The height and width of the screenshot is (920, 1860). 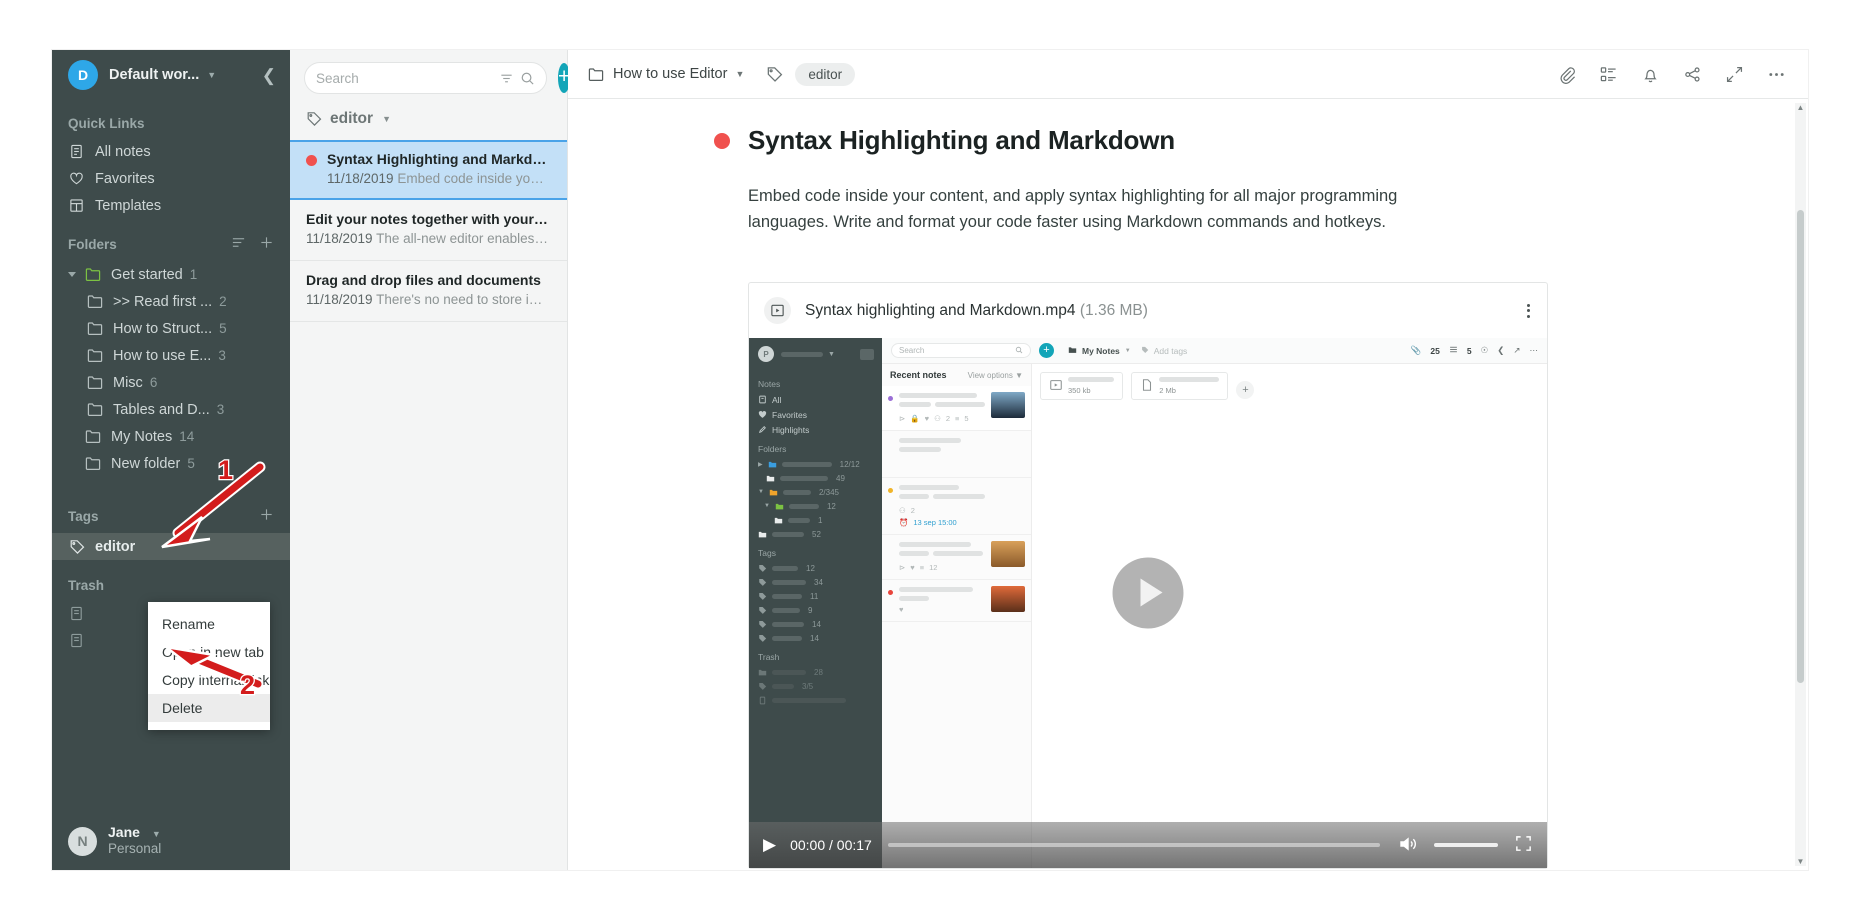 I want to click on poster-menu-icon, so click(x=867, y=354).